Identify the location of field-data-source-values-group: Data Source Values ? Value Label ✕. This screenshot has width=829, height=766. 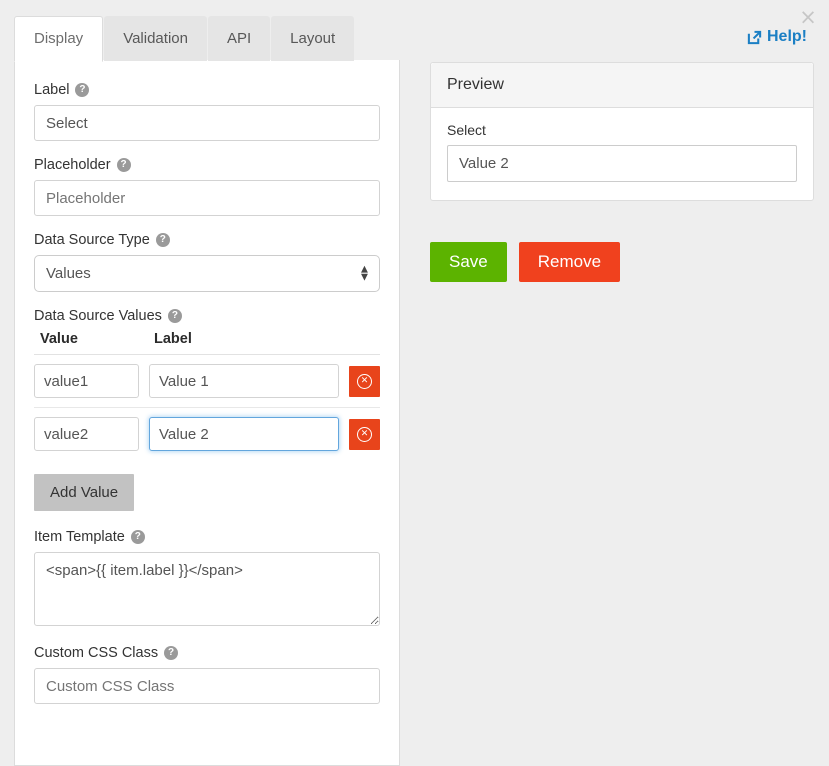
(207, 409).